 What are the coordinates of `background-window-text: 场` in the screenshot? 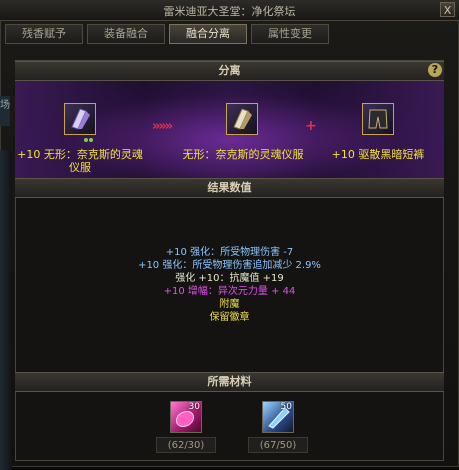 It's located at (5, 105).